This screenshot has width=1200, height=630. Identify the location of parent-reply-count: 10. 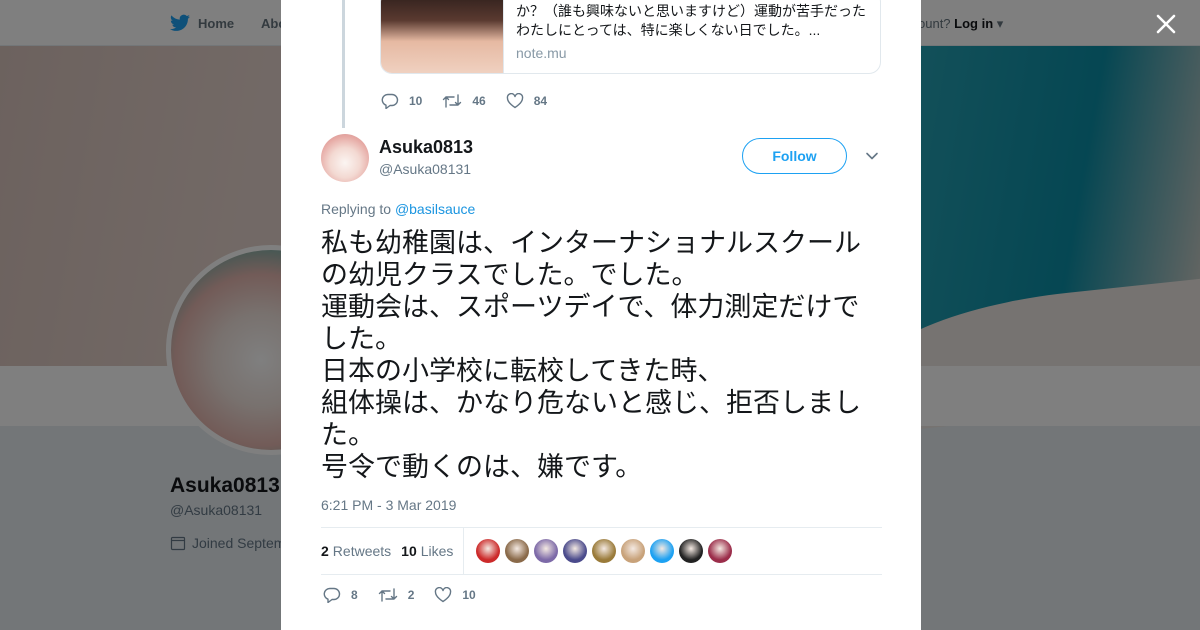
(416, 101).